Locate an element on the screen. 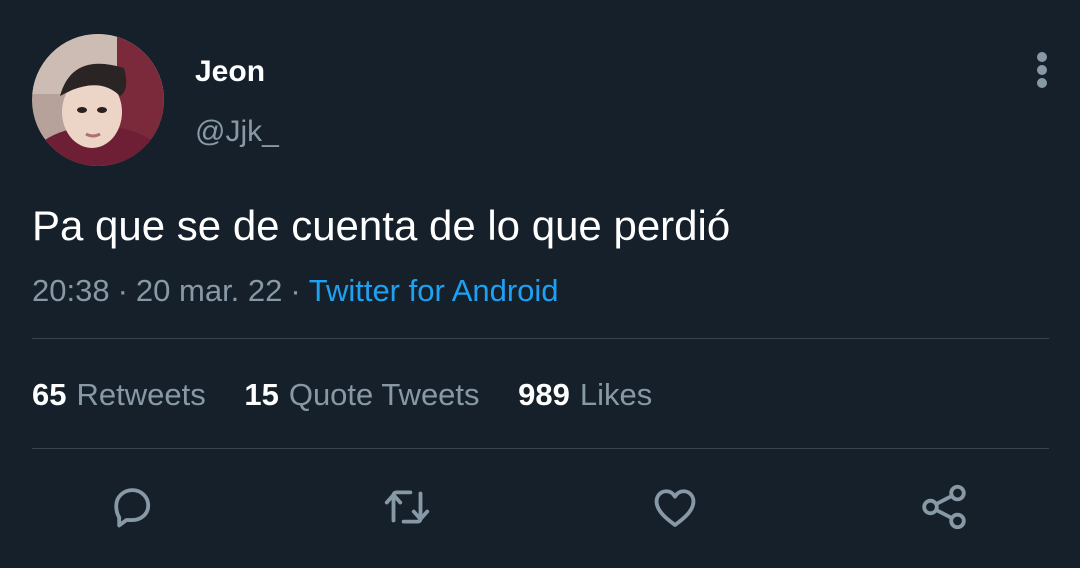 This screenshot has height=568, width=1080. like-button is located at coordinates (675, 507).